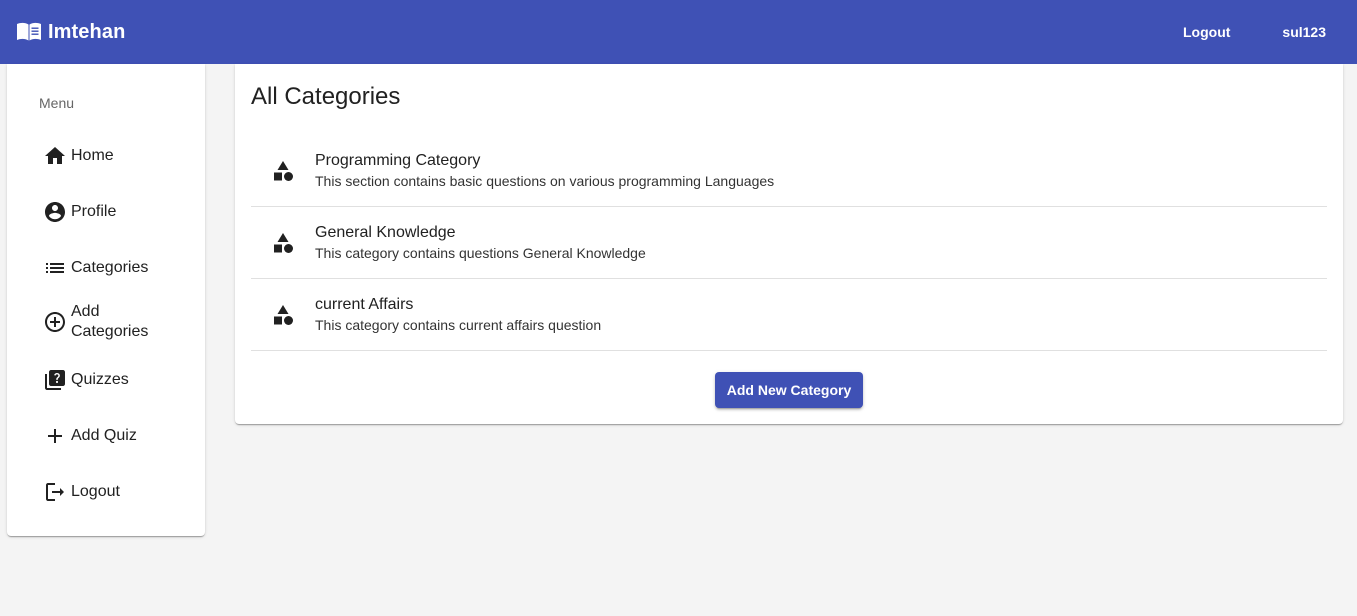 This screenshot has width=1357, height=616. What do you see at coordinates (55, 436) in the screenshot?
I see `add-icon` at bounding box center [55, 436].